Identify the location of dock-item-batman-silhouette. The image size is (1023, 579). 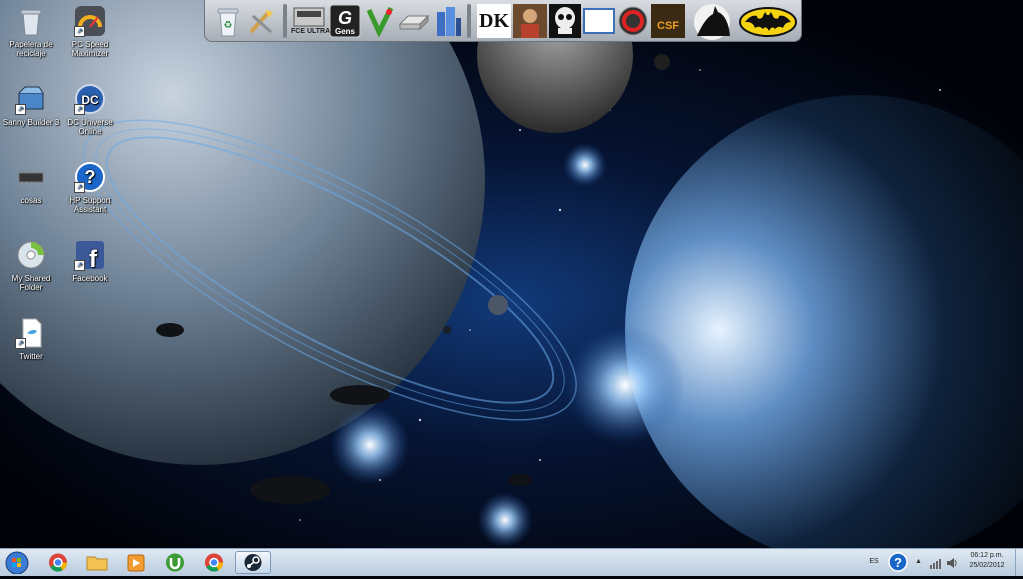
(712, 21).